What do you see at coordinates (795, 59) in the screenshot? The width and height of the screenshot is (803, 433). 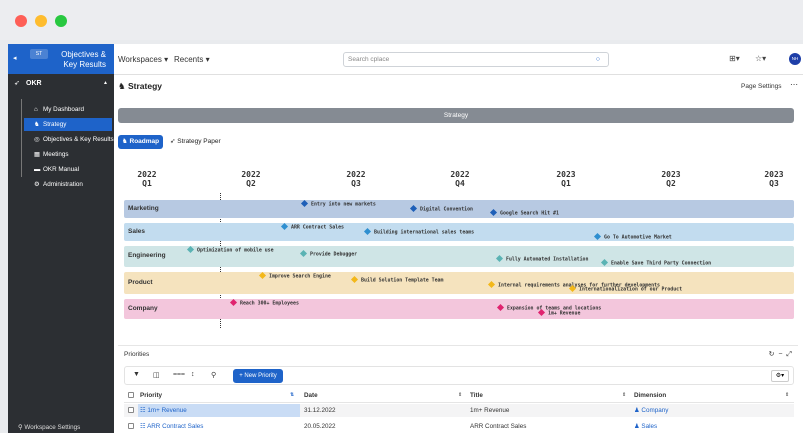 I see `avatar: NH` at bounding box center [795, 59].